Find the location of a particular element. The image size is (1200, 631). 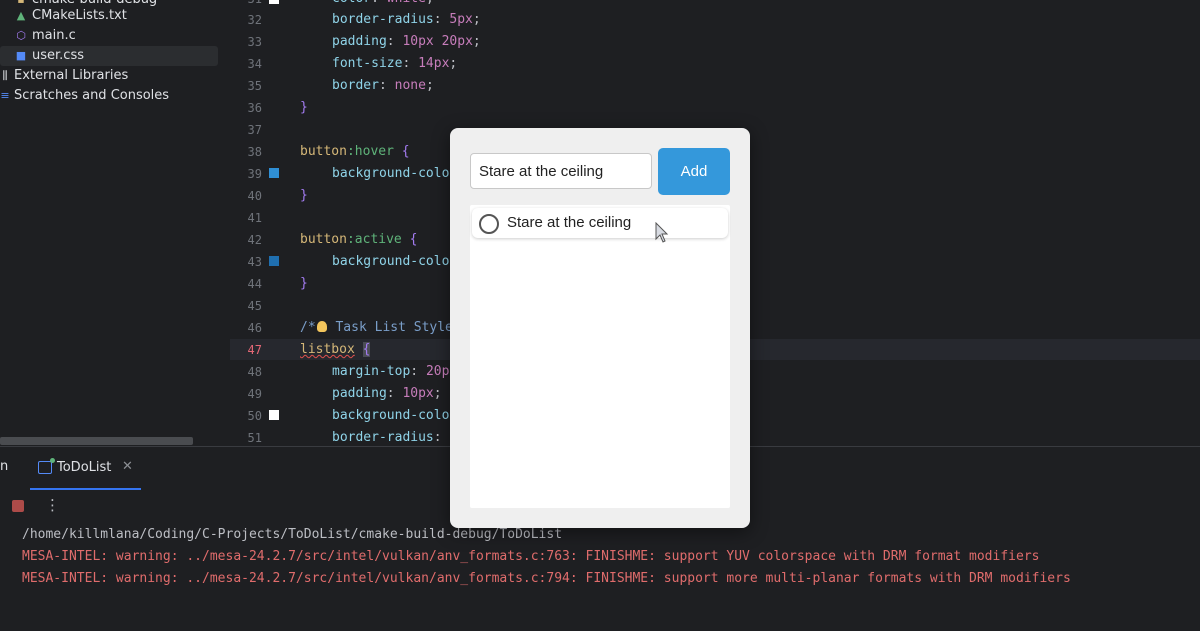

tab-todolist: ToDoList ✕ is located at coordinates (85, 468).